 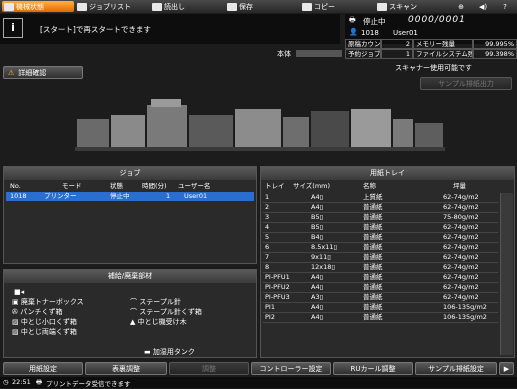 What do you see at coordinates (291, 368) in the screenshot?
I see `controller-setting-button: コントローラー設定` at bounding box center [291, 368].